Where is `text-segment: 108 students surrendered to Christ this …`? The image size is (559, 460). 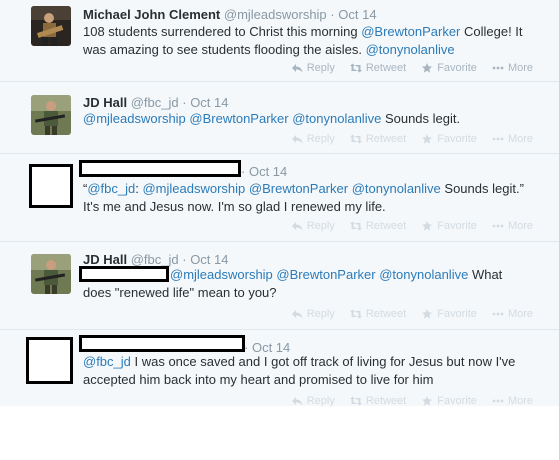 text-segment: 108 students surrendered to Christ this … is located at coordinates (222, 31).